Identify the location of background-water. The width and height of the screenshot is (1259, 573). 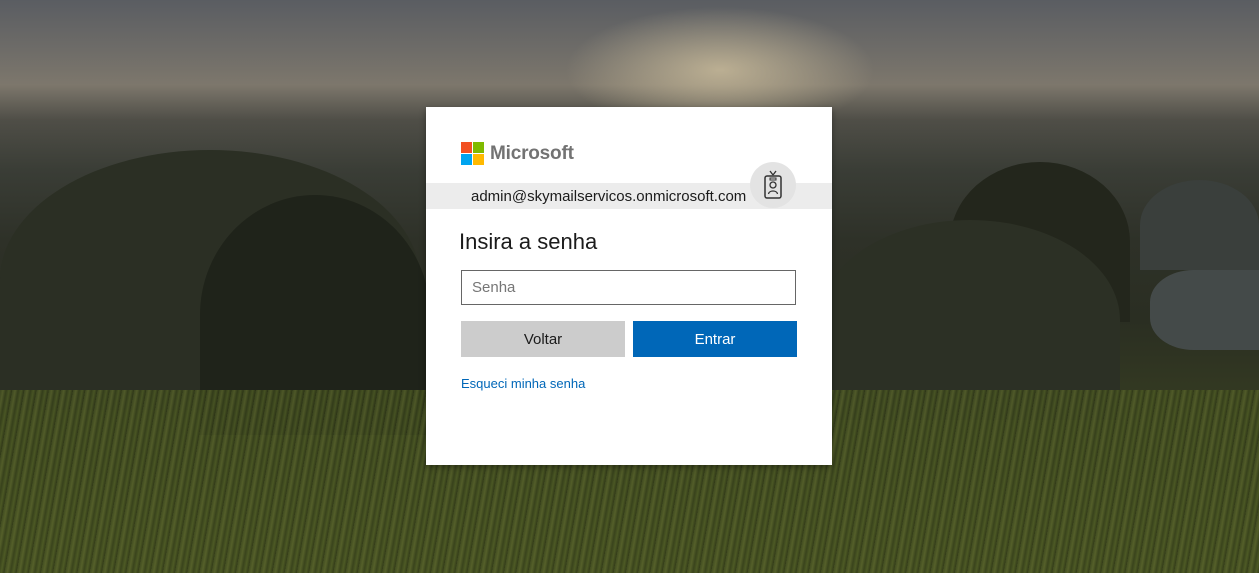
(1204, 310).